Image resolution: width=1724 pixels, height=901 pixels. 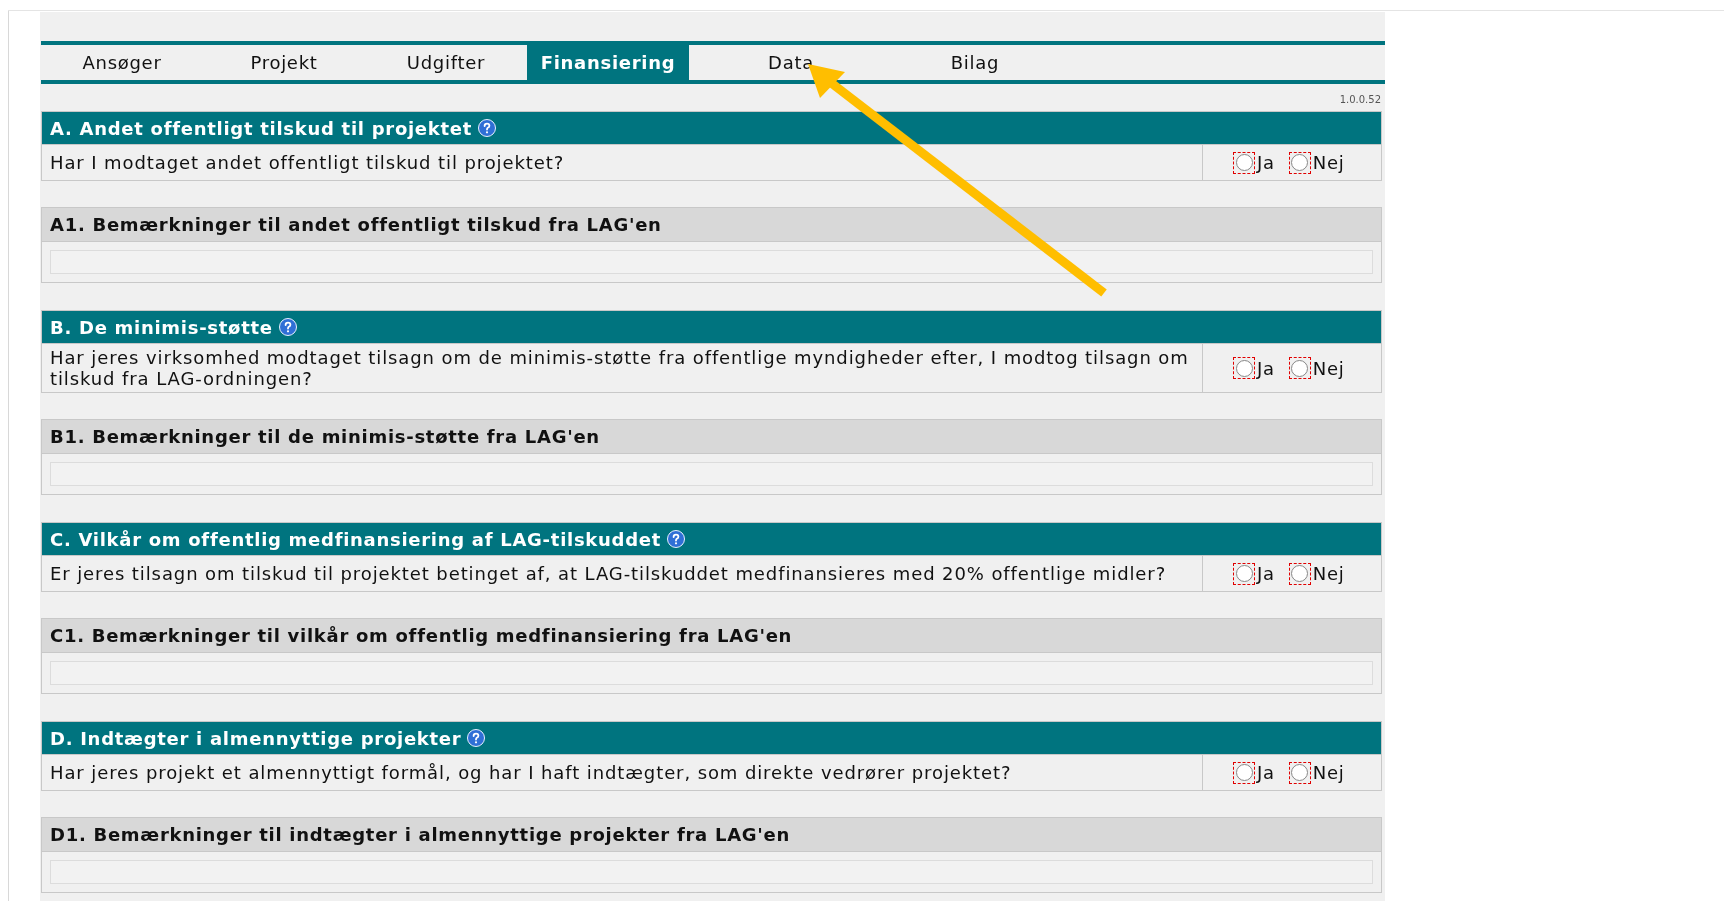 I want to click on version-label: 1.0.0.52, so click(x=1360, y=100).